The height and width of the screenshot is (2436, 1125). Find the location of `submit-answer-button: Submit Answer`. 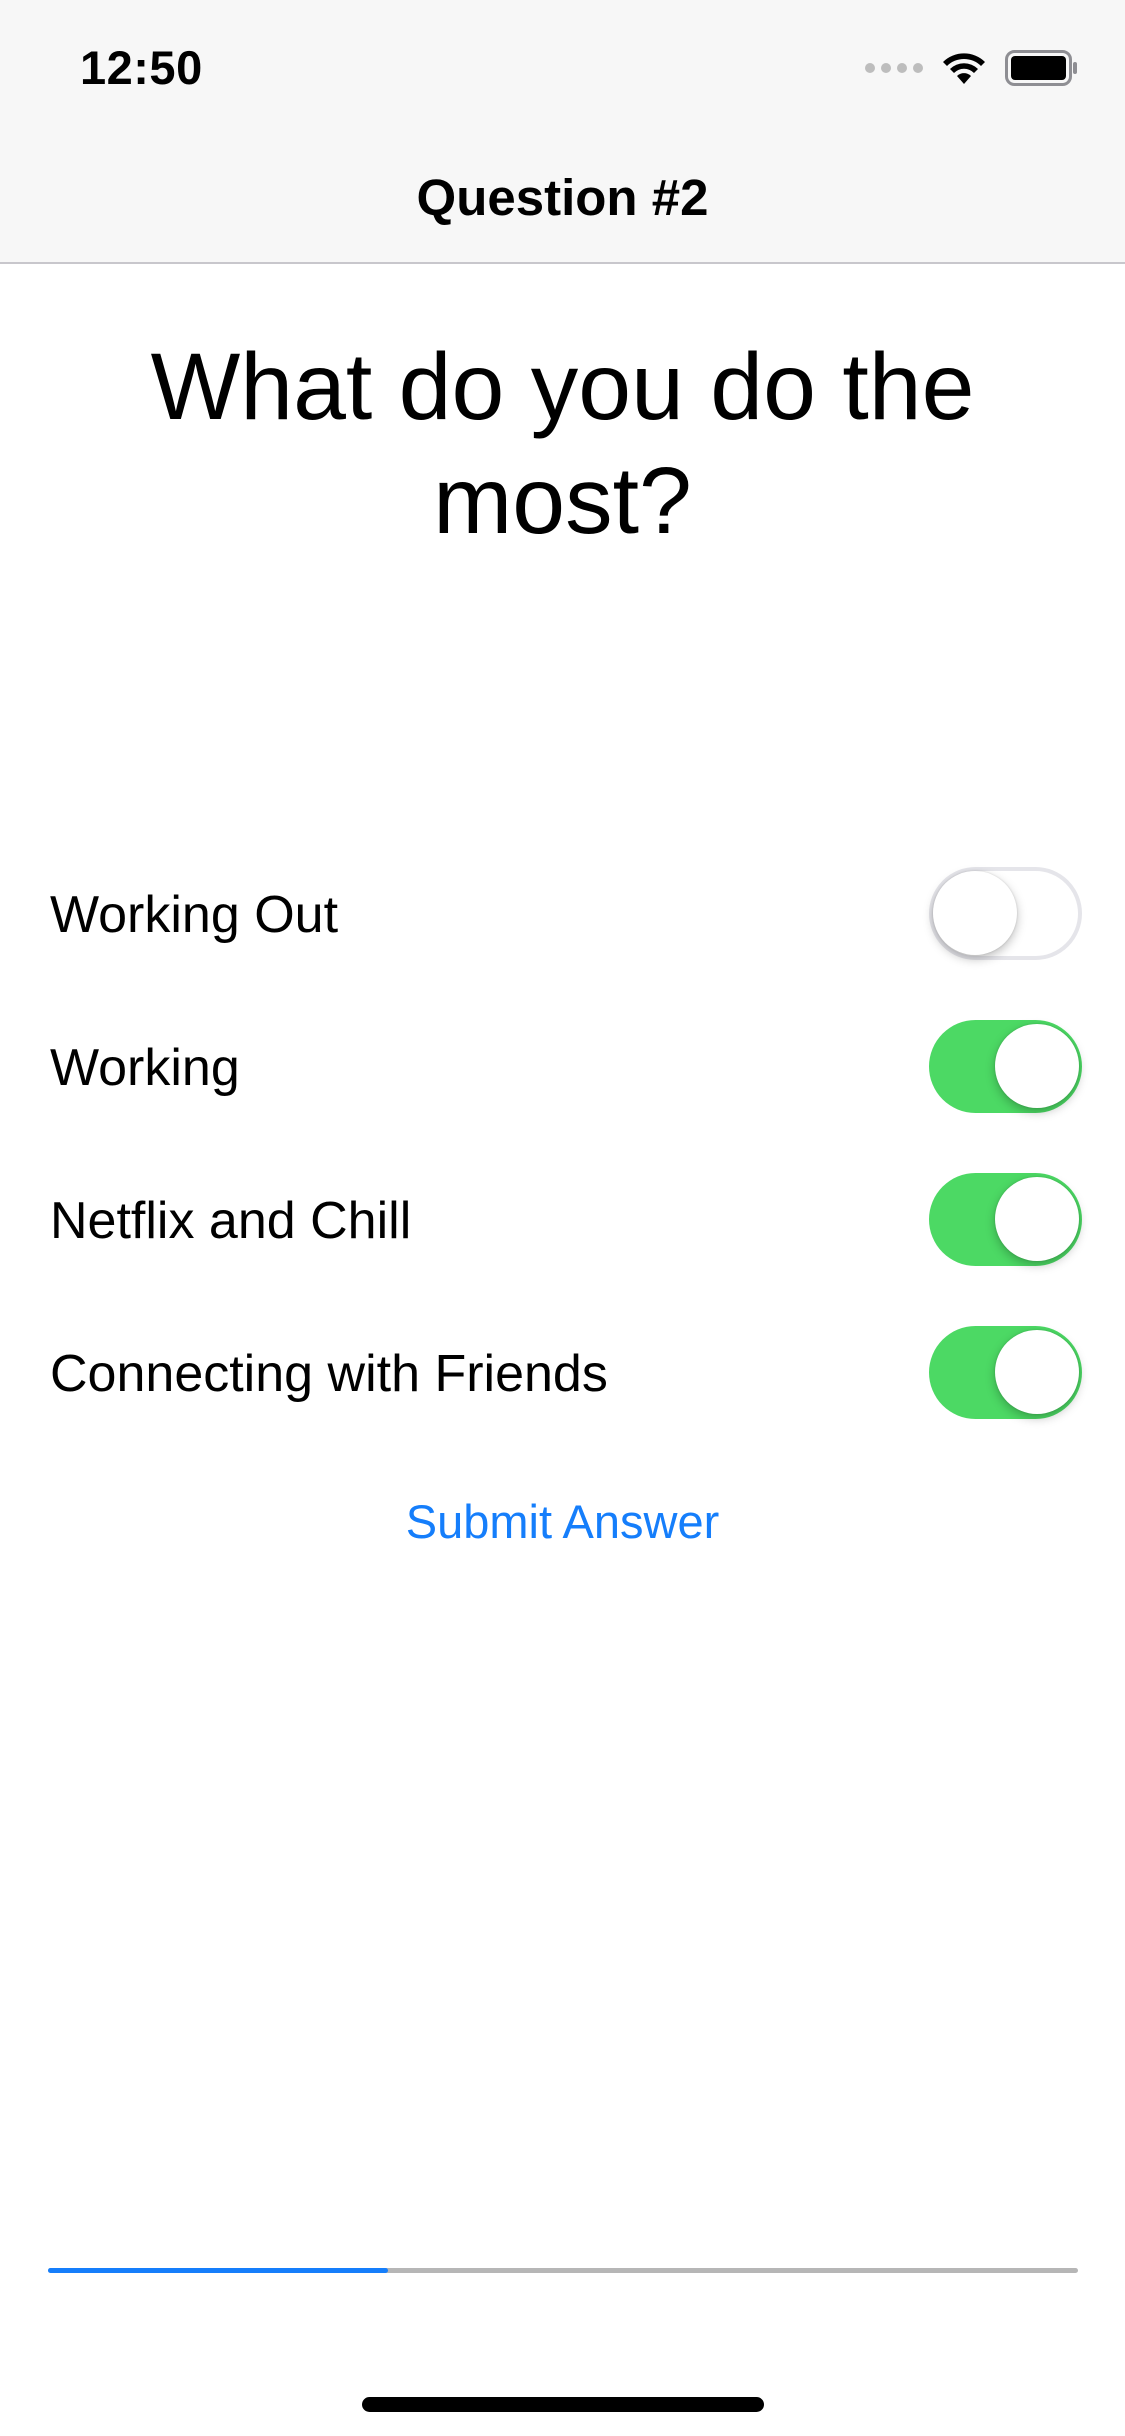

submit-answer-button: Submit Answer is located at coordinates (562, 1521).